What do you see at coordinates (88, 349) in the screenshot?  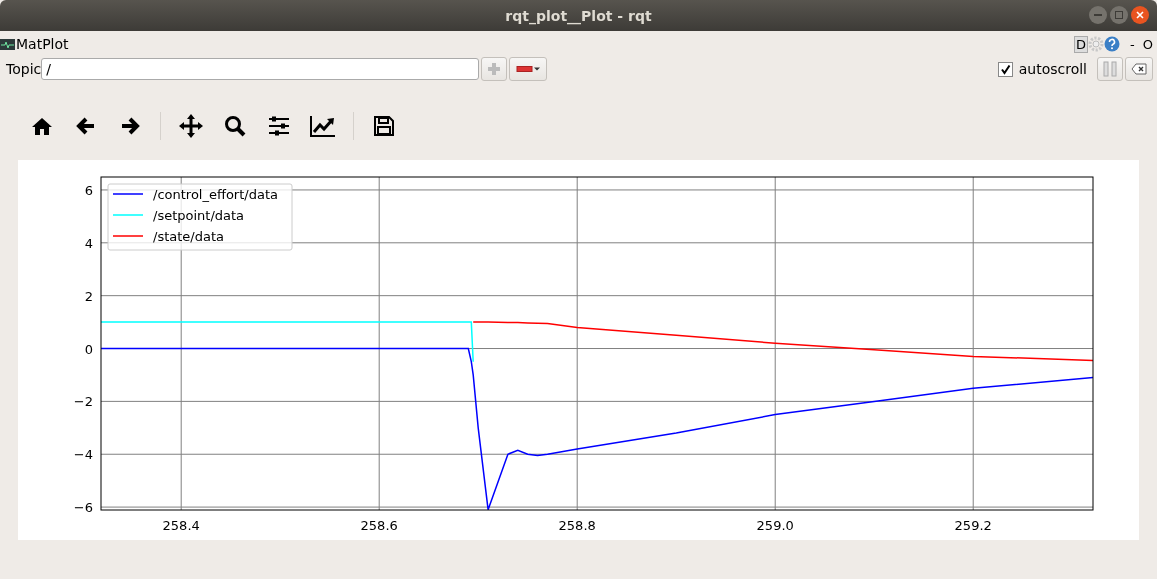 I see `y-tick-label: 0` at bounding box center [88, 349].